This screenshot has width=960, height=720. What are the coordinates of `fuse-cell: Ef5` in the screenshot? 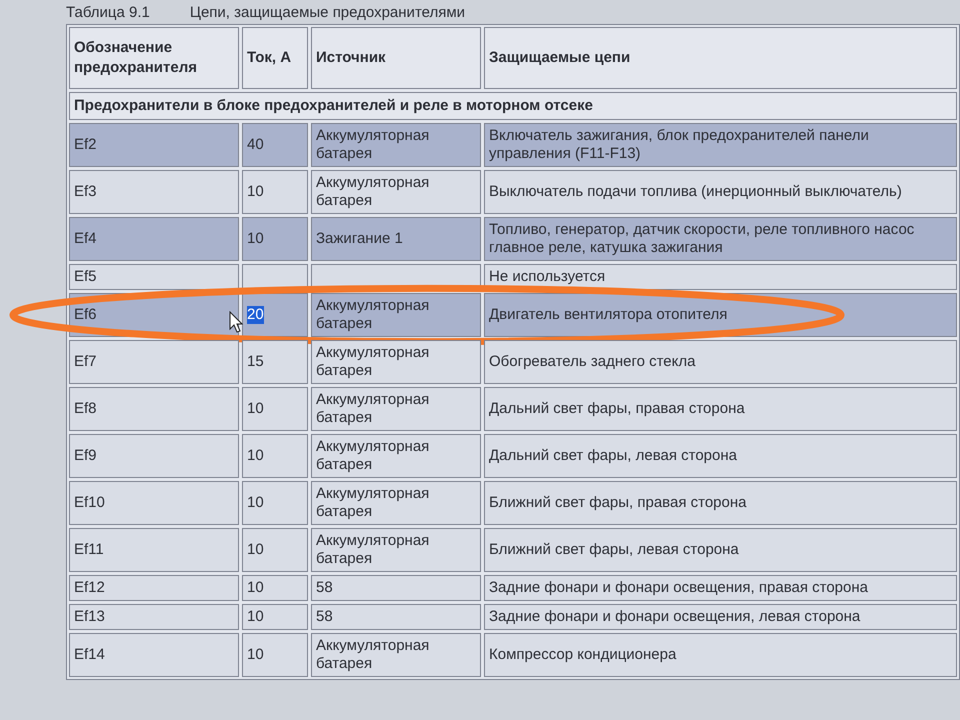 It's located at (154, 277).